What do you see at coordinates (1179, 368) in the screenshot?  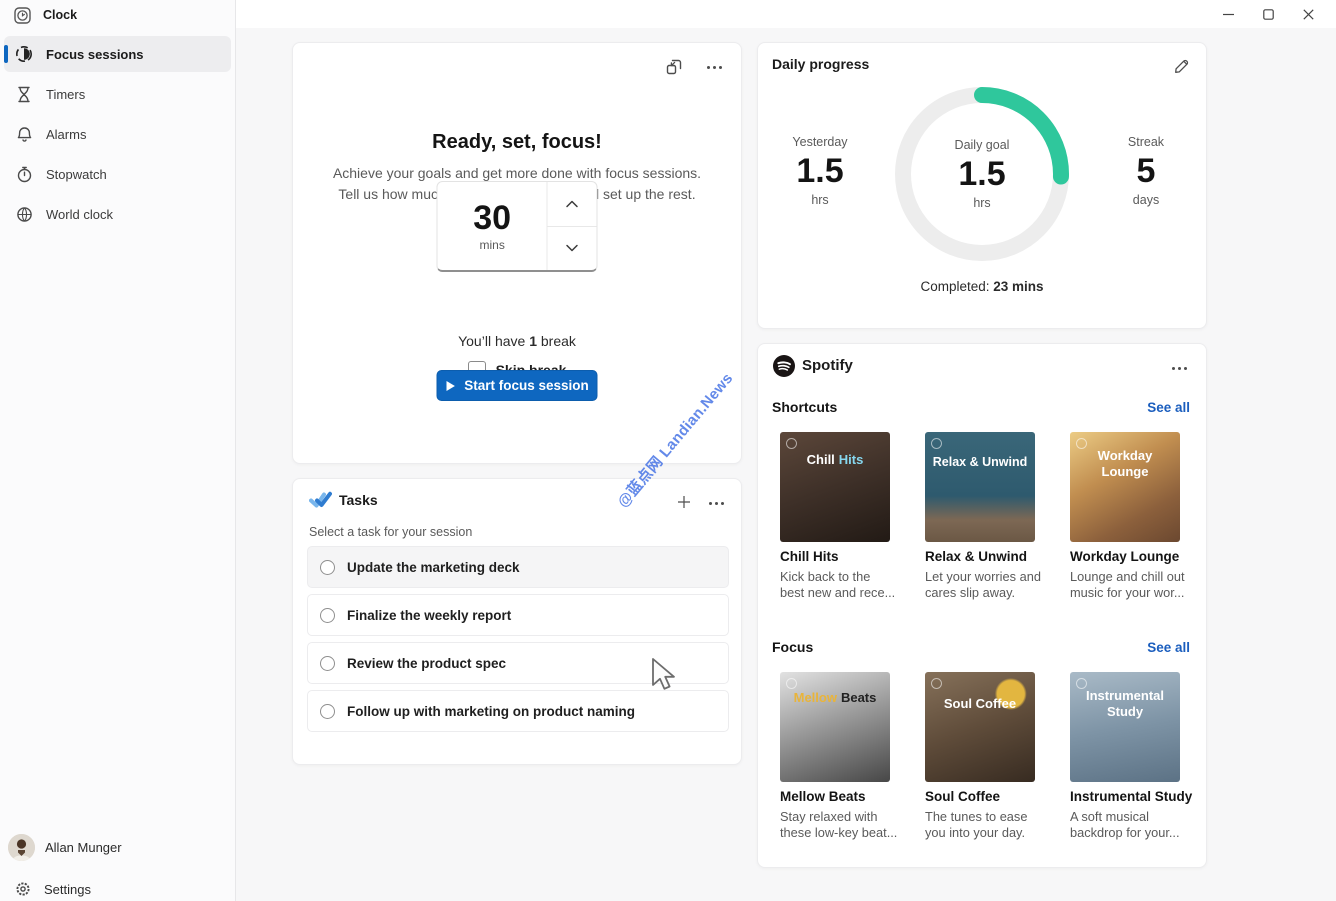 I see `spotify-more-options-button` at bounding box center [1179, 368].